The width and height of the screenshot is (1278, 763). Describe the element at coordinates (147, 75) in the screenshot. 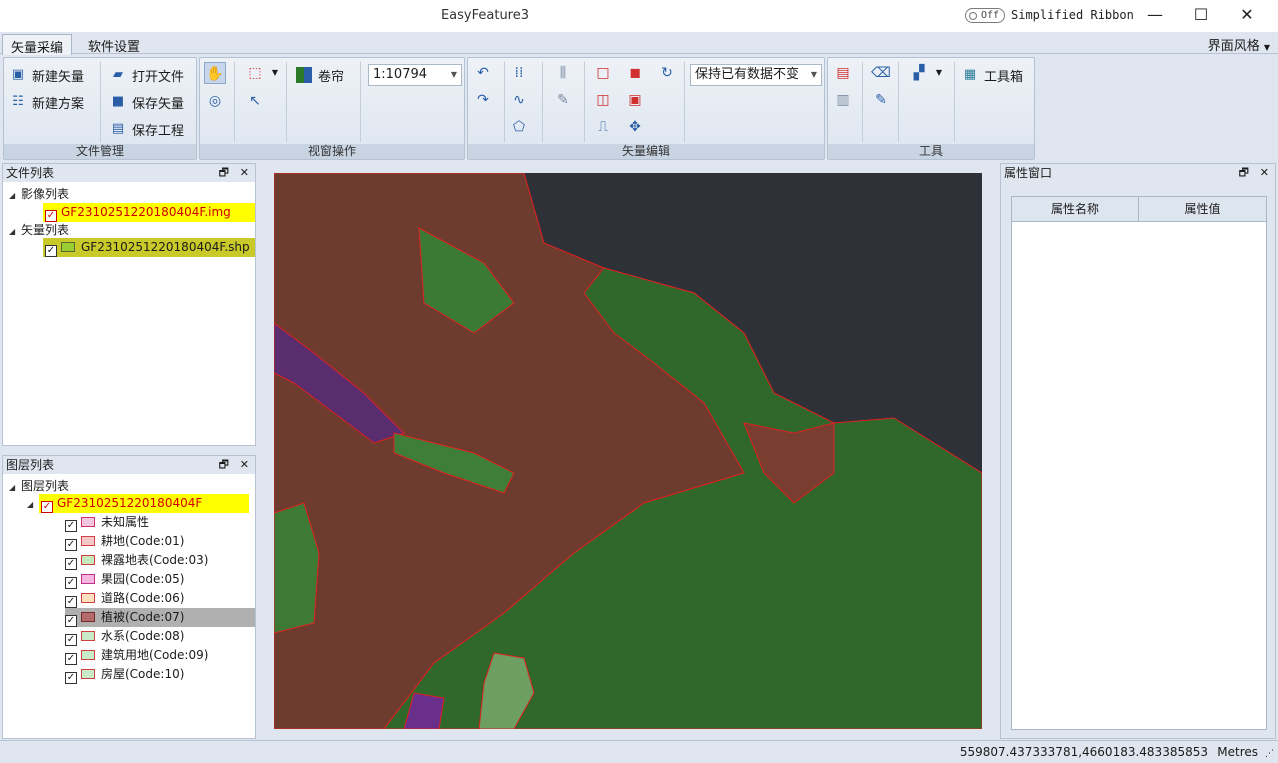

I see `open-file-button: ▰ 打开文件` at that location.